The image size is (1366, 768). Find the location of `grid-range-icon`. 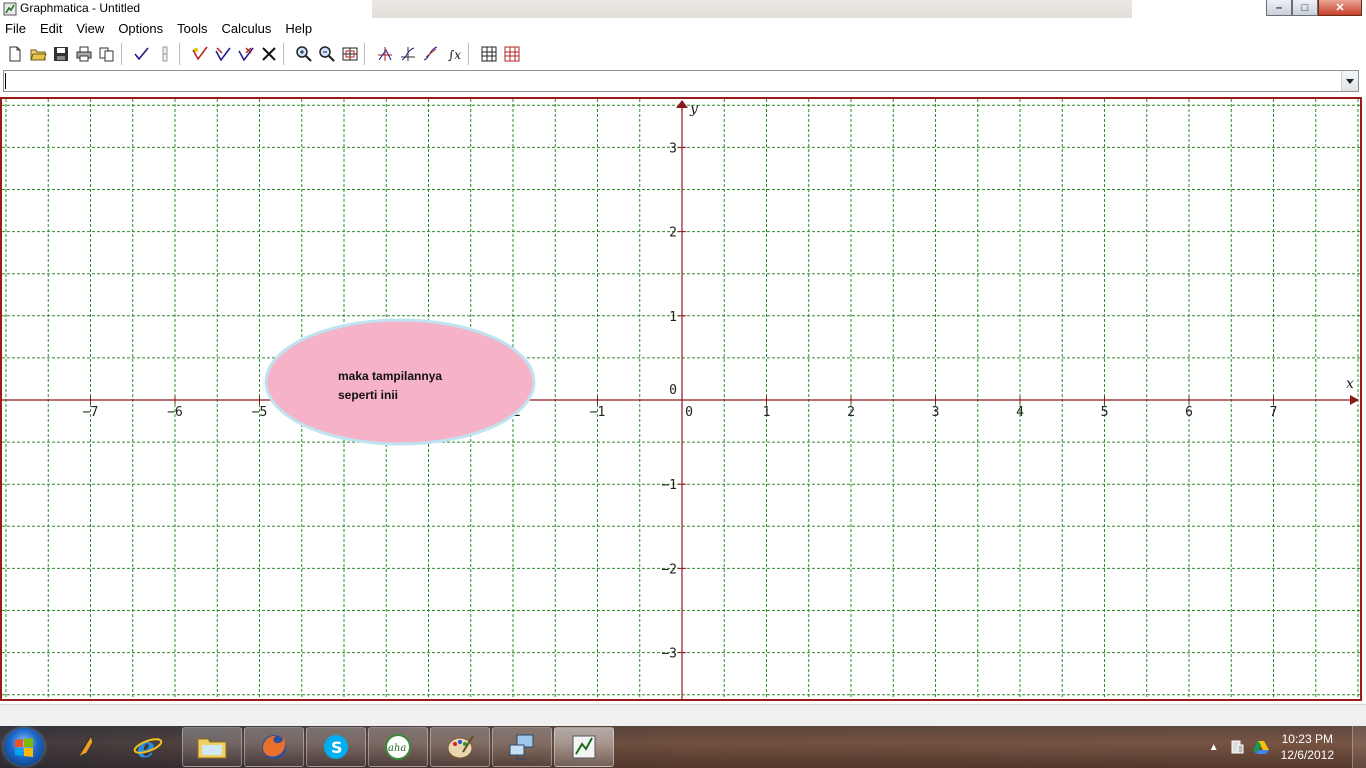

grid-range-icon is located at coordinates (349, 54).